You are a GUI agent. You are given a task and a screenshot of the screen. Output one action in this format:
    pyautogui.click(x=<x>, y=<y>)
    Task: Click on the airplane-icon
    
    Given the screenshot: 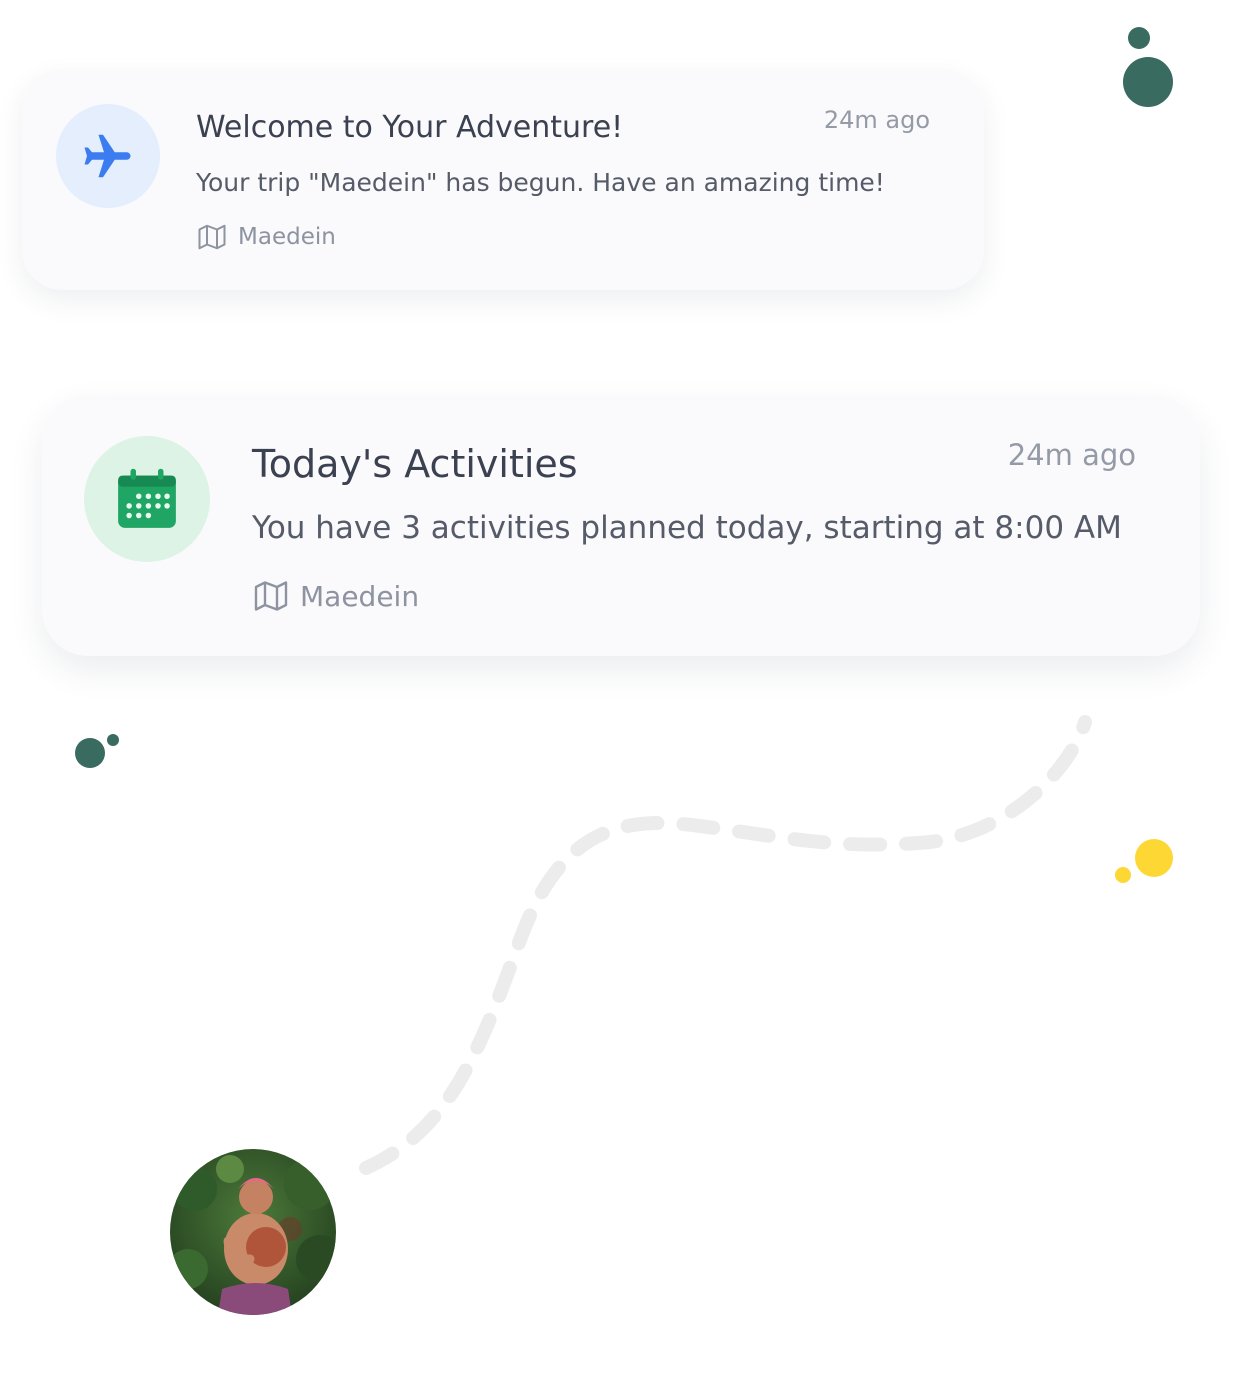 What is the action you would take?
    pyautogui.click(x=107, y=156)
    